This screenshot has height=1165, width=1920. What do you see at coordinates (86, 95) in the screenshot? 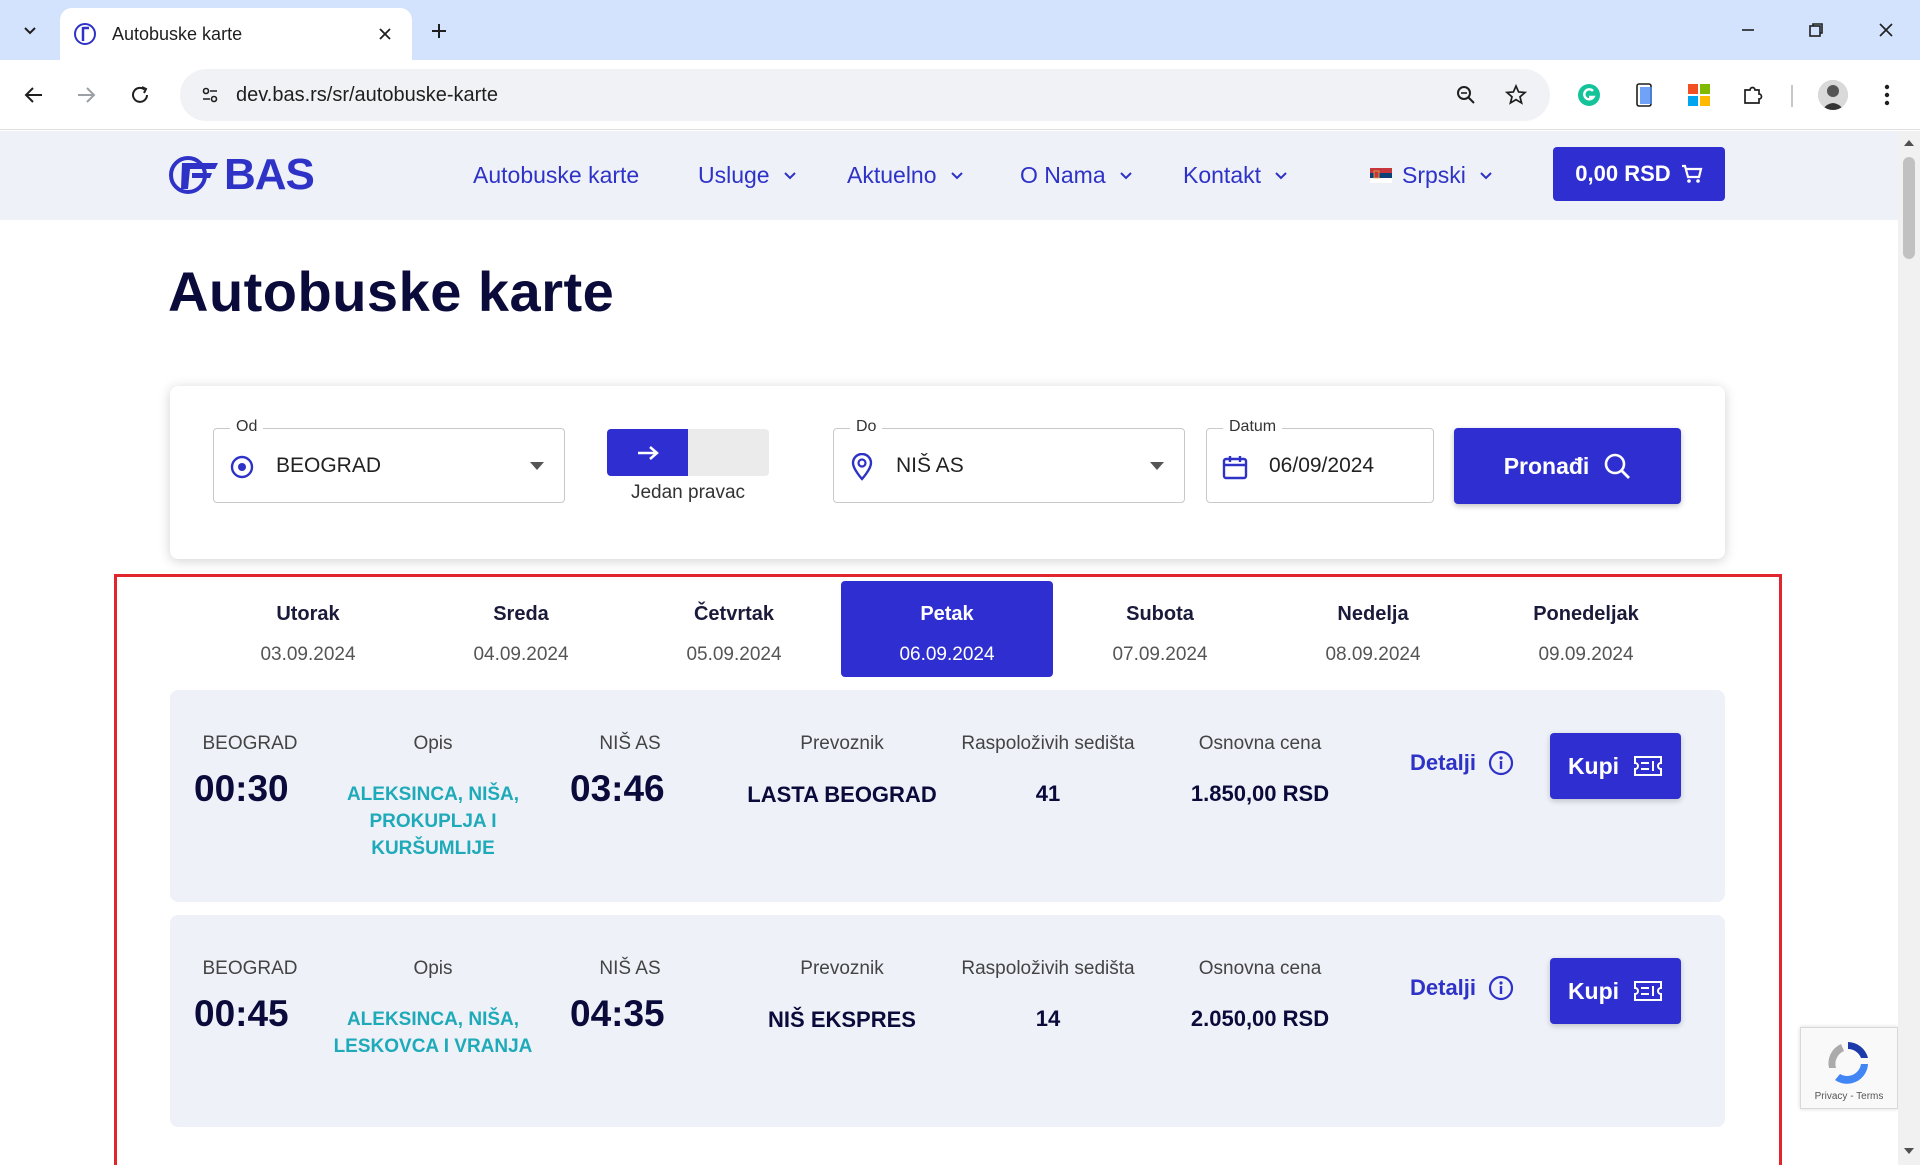
I see `forward-arrow-icon` at bounding box center [86, 95].